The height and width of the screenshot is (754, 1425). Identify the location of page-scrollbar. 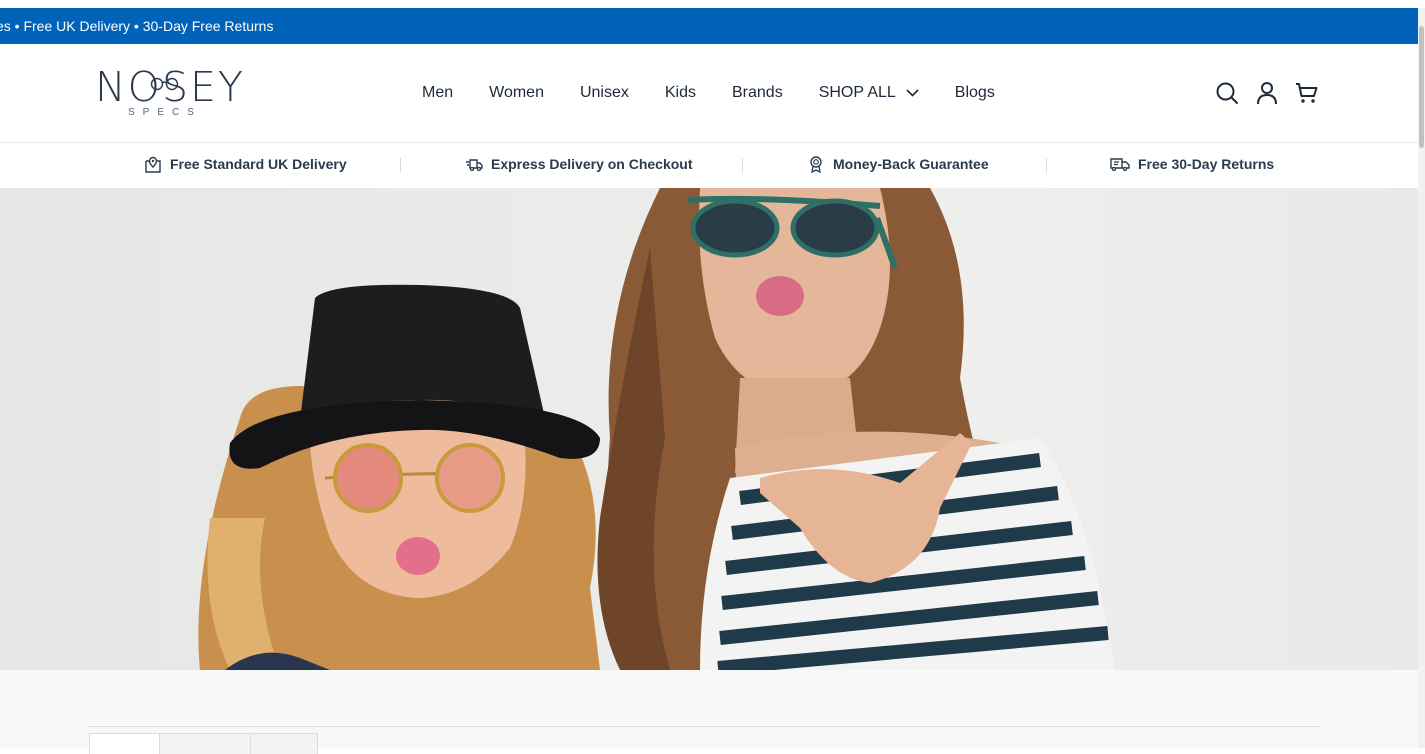
(1421, 378).